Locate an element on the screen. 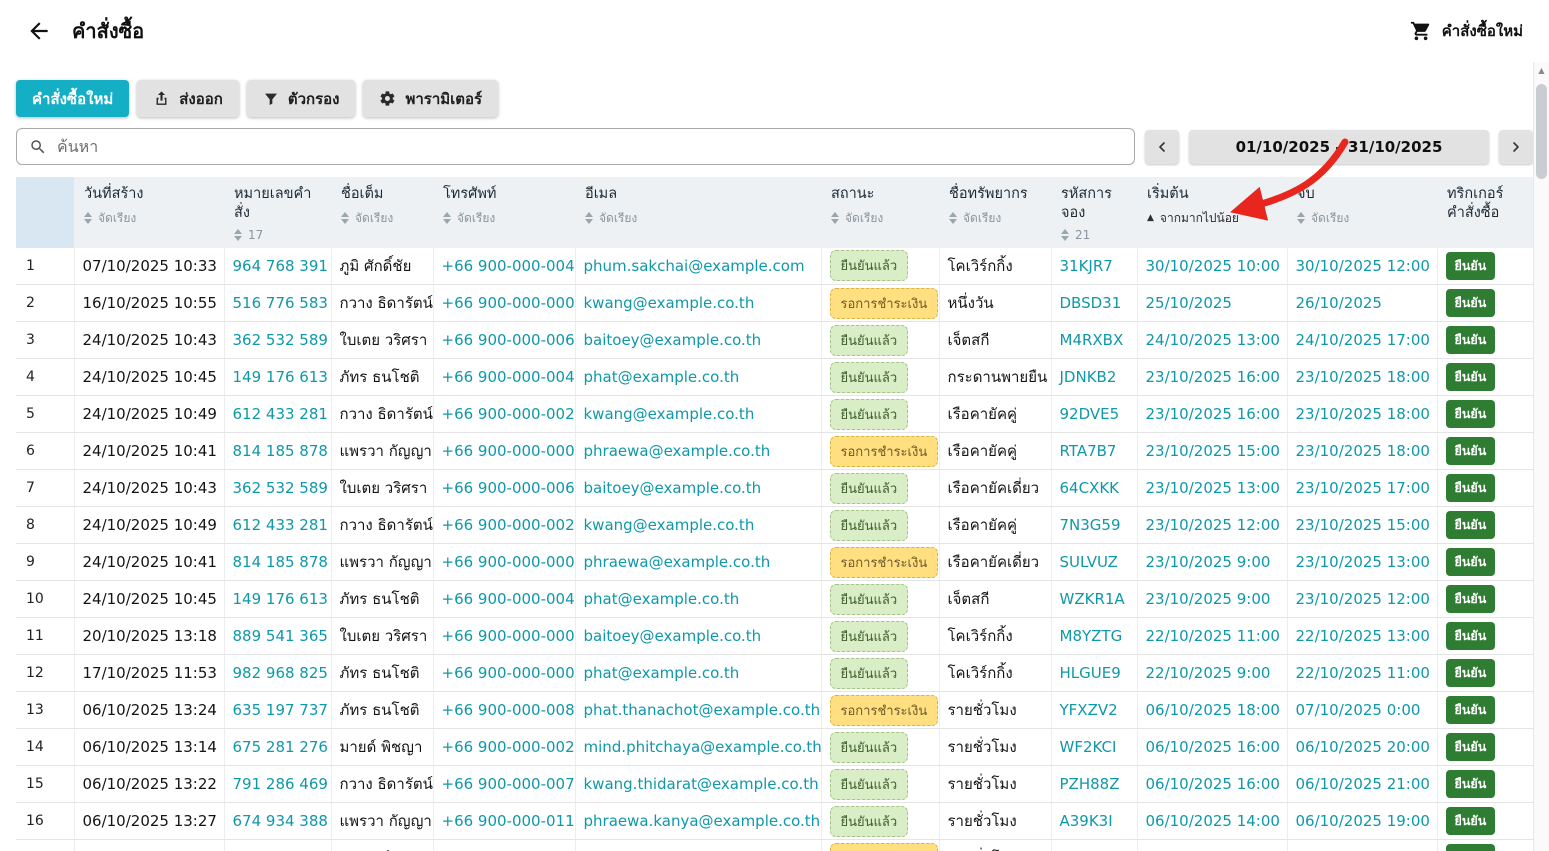 The height and width of the screenshot is (851, 1549). booking-code-link: WZKR1A is located at coordinates (1092, 599).